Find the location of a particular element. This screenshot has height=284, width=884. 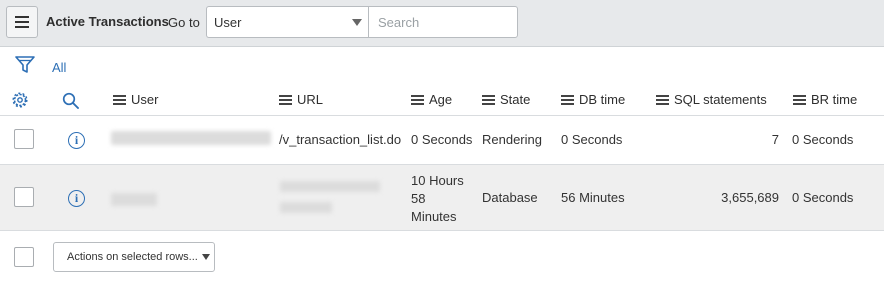

search-input is located at coordinates (443, 22).